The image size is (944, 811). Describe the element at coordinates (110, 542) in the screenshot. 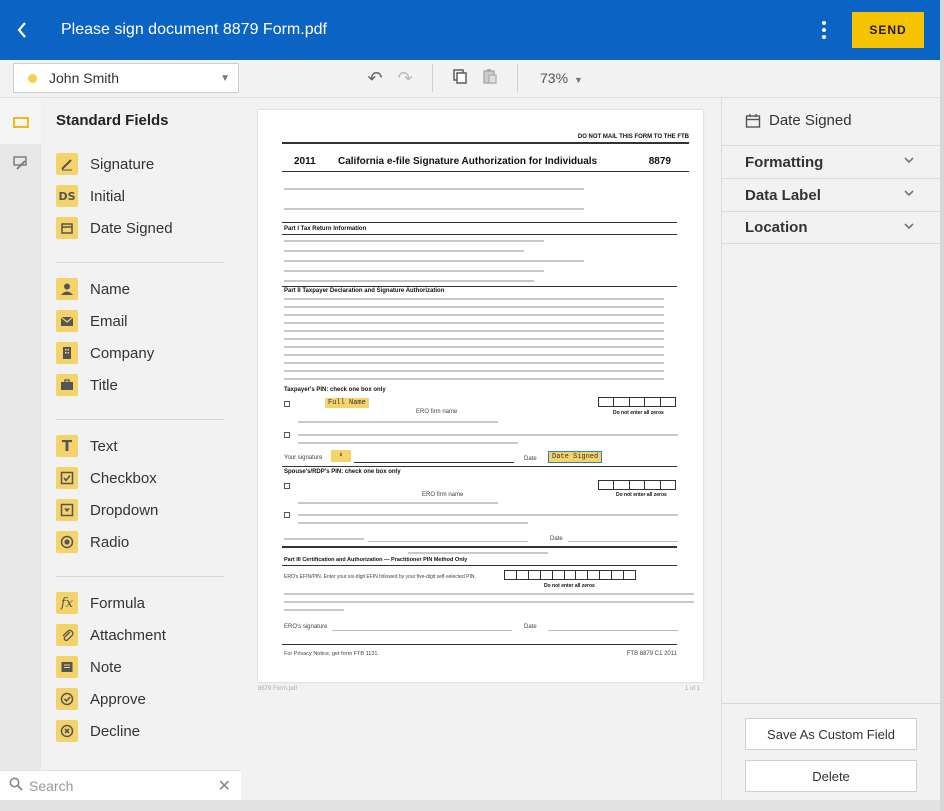

I see `field-label: Radio` at that location.